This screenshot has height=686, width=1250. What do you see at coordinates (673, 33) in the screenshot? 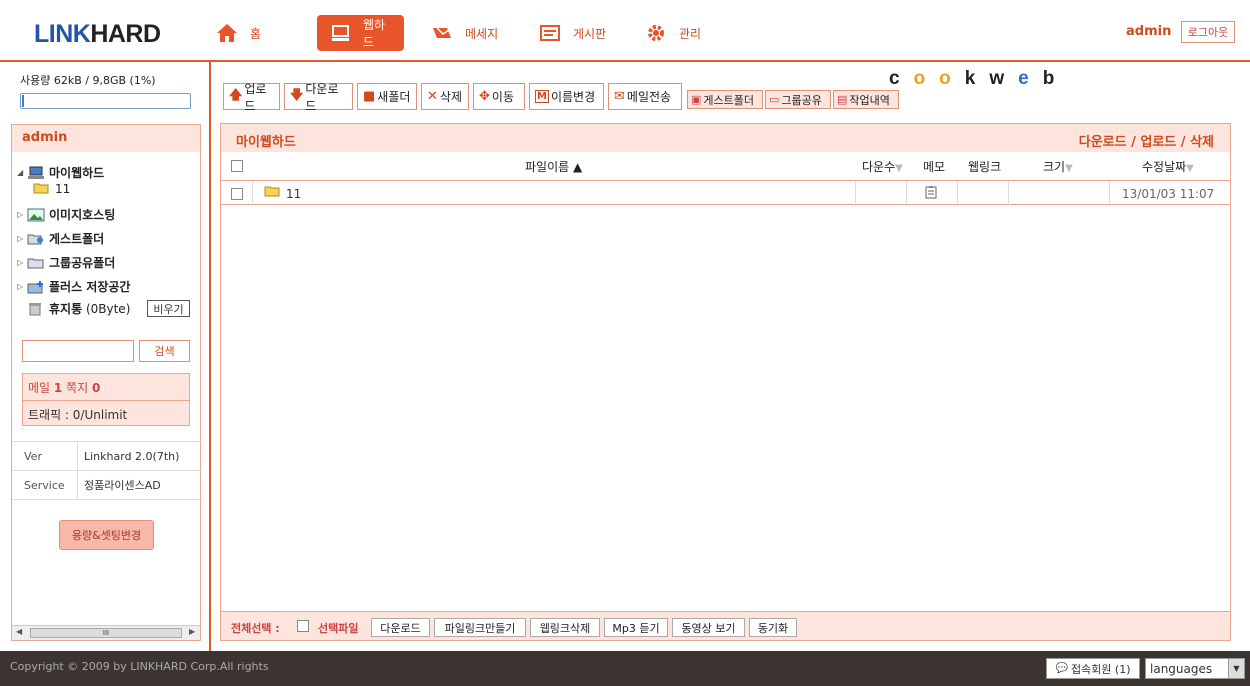
I see `nav-admin: 관리` at bounding box center [673, 33].